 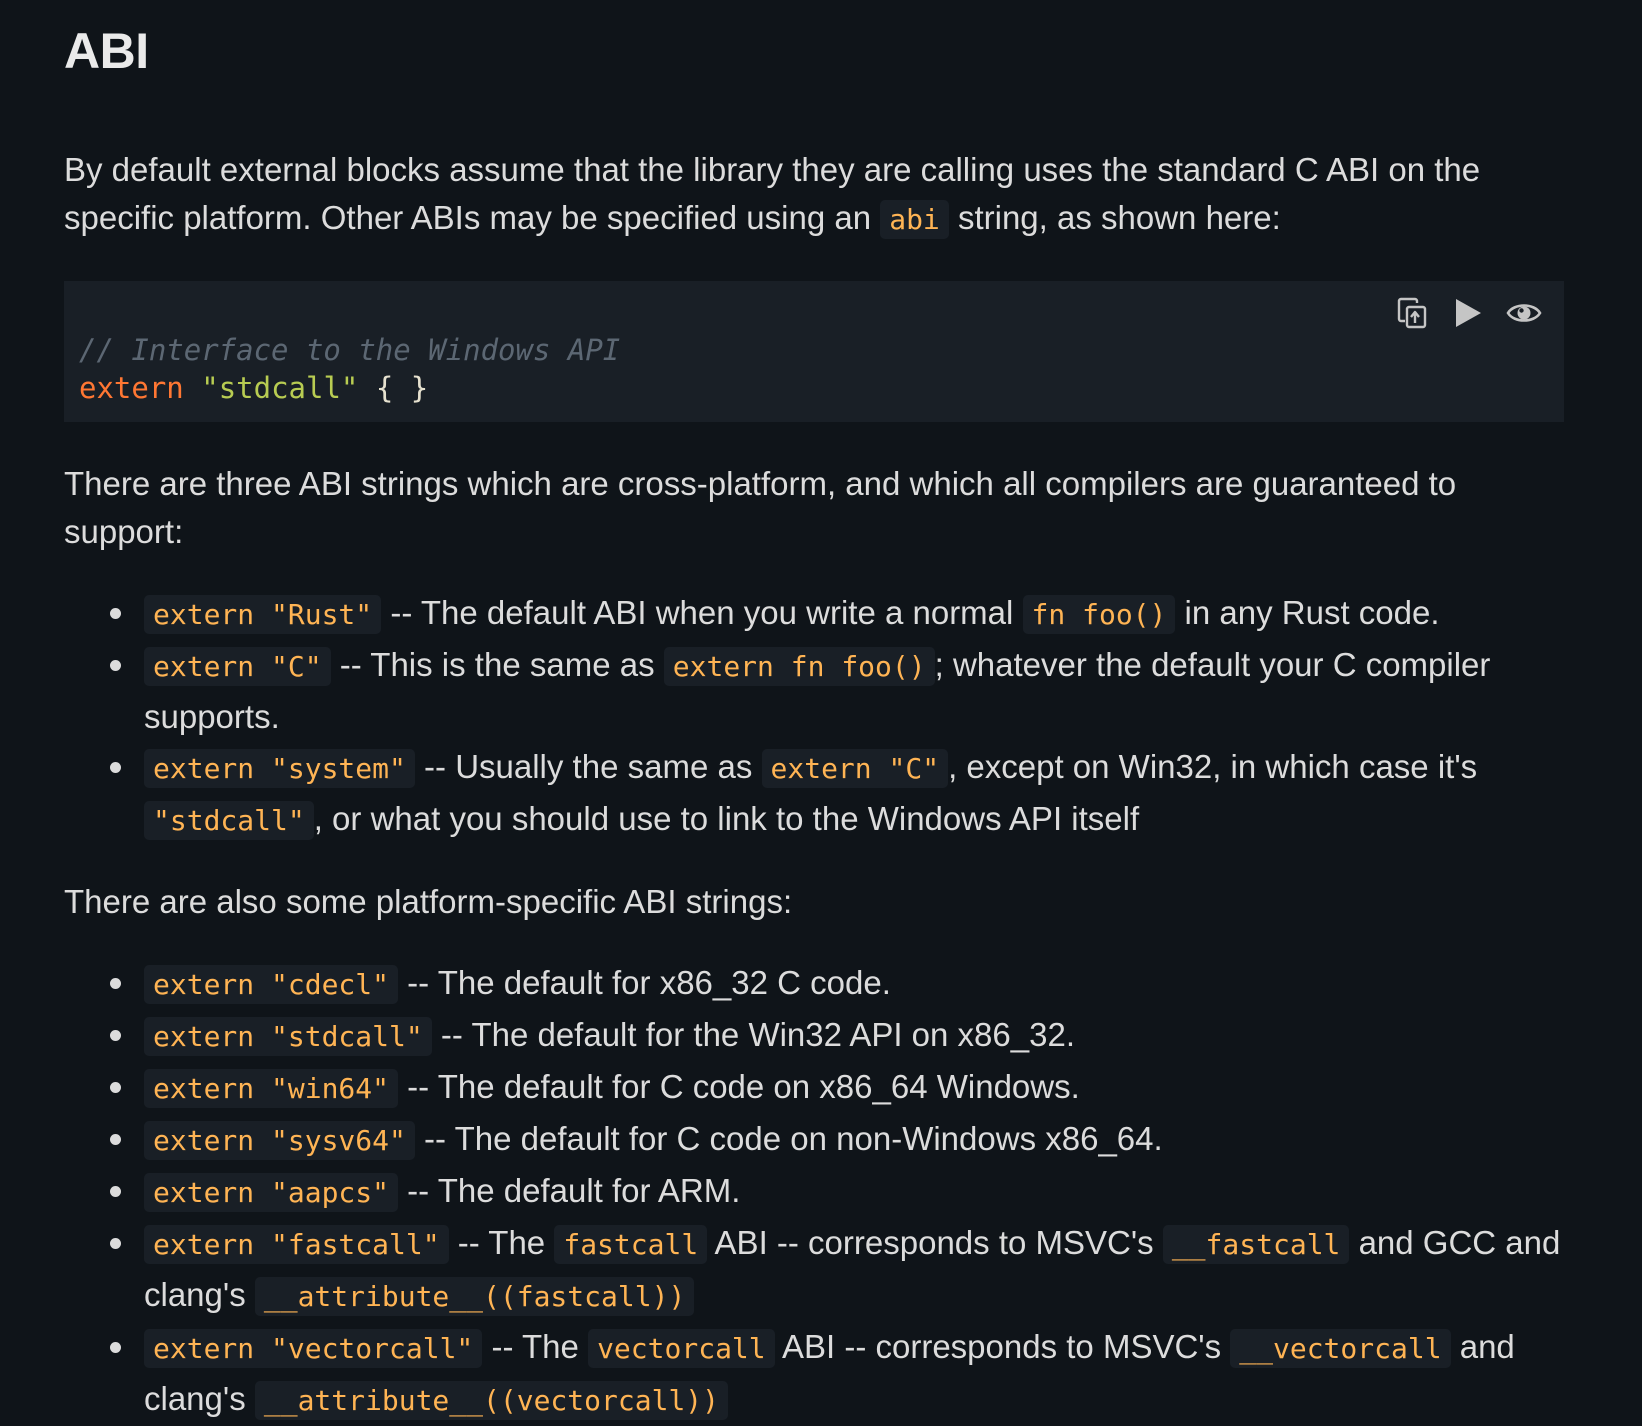 What do you see at coordinates (279, 1140) in the screenshot?
I see `inline-code: extern "sysv64"` at bounding box center [279, 1140].